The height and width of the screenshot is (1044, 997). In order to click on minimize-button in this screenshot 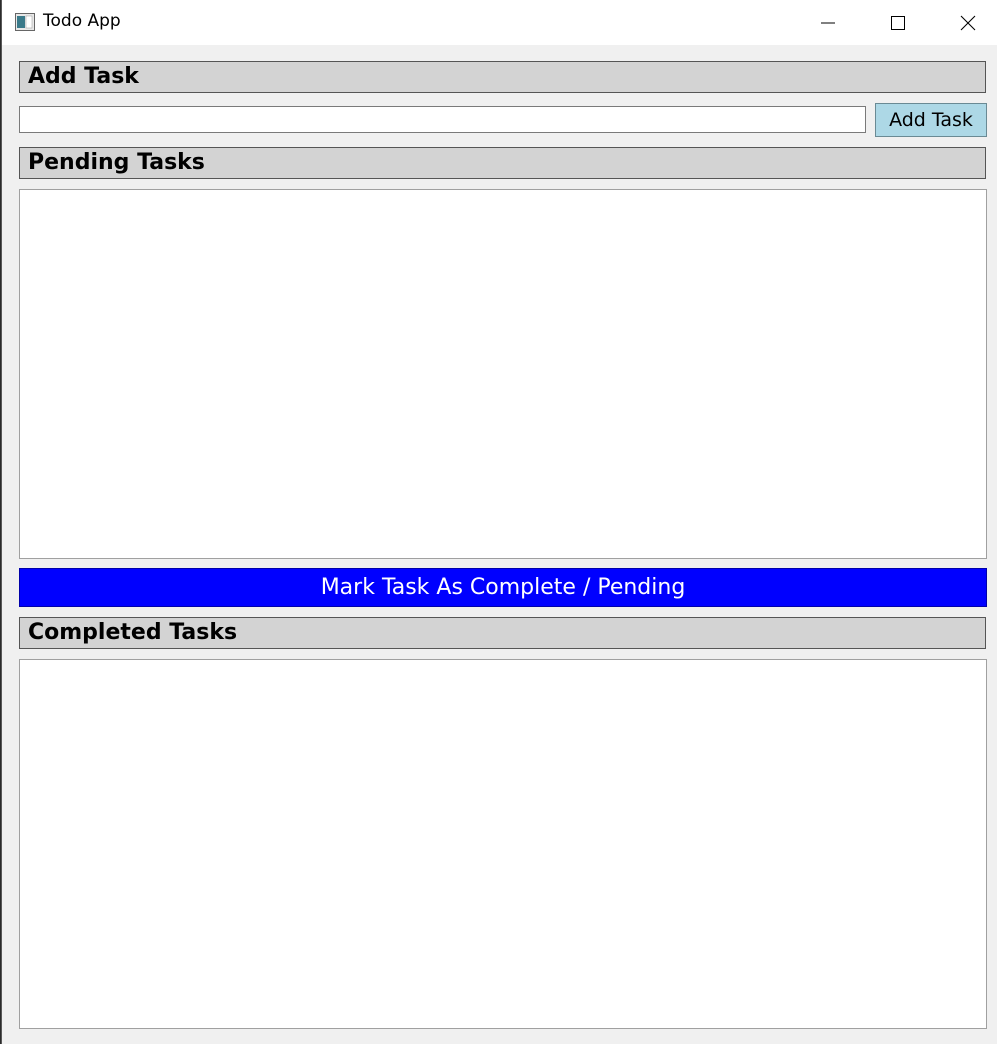, I will do `click(828, 22)`.